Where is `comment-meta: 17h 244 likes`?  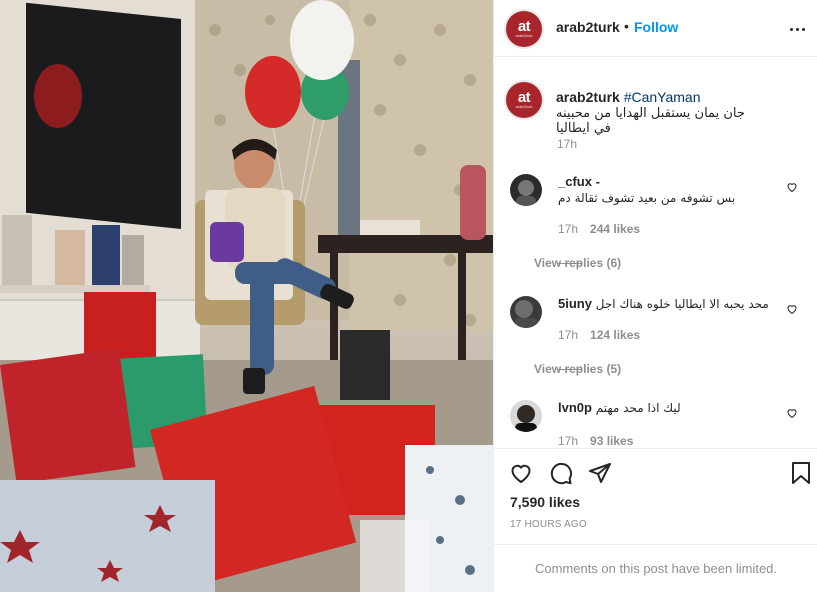
comment-meta: 17h 244 likes is located at coordinates (599, 229).